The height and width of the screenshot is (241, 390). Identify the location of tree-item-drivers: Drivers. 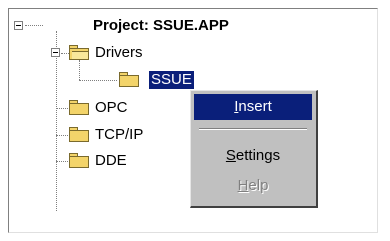
(119, 53).